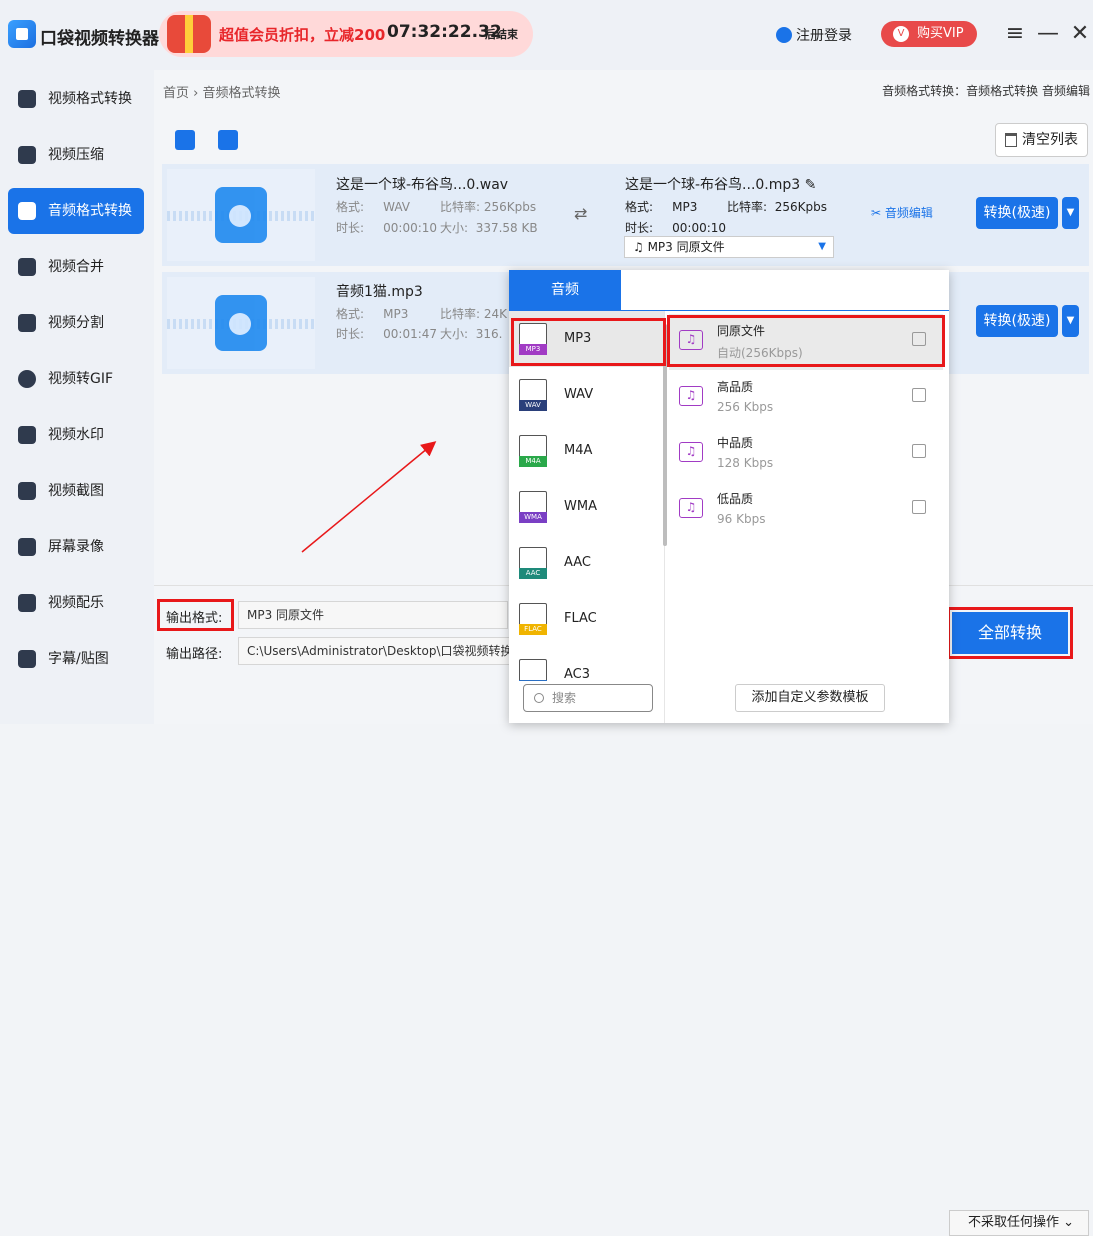 This screenshot has width=1093, height=1236. Describe the element at coordinates (735, 443) in the screenshot. I see `quality-name: 中品质` at that location.